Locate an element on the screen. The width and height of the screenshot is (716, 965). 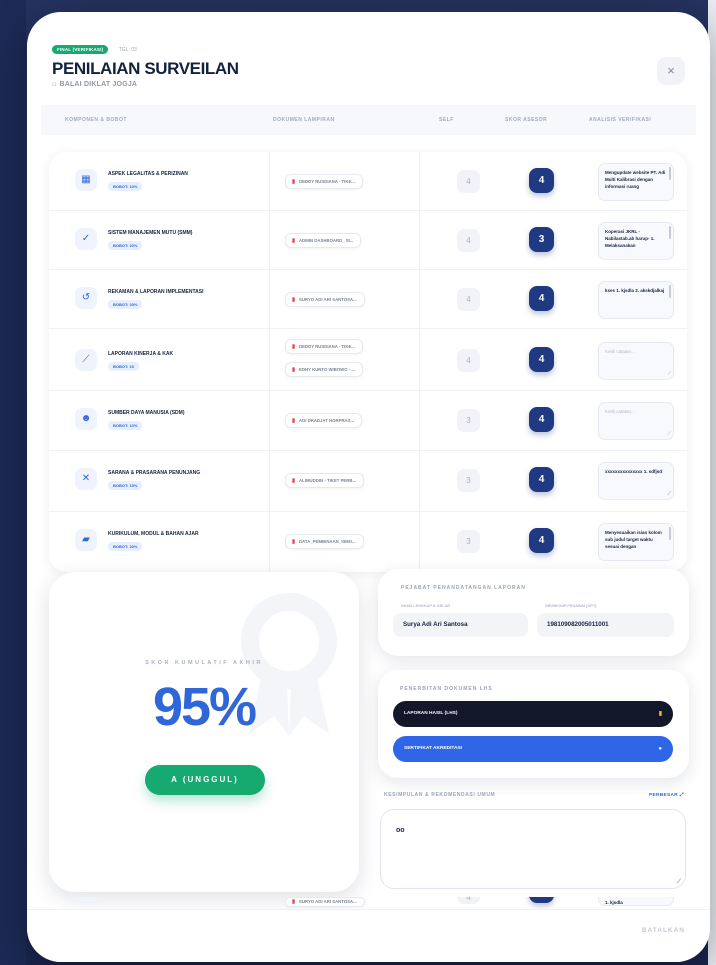
component-name: REKAMAN & LAPORAN IMPLEMENTASI is located at coordinates (156, 292).